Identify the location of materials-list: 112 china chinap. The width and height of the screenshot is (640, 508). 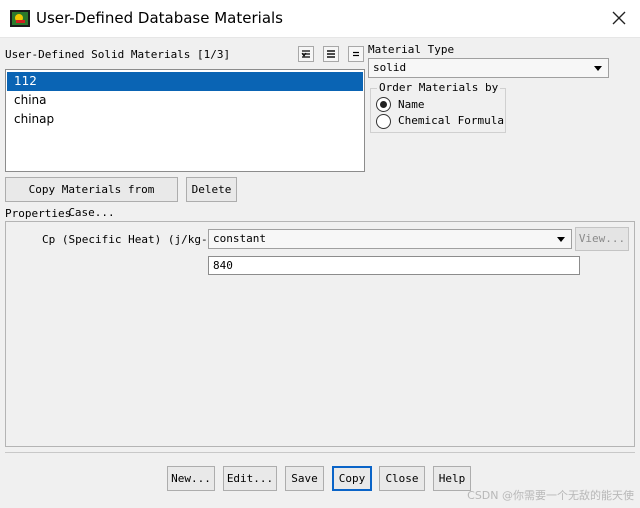
(185, 120).